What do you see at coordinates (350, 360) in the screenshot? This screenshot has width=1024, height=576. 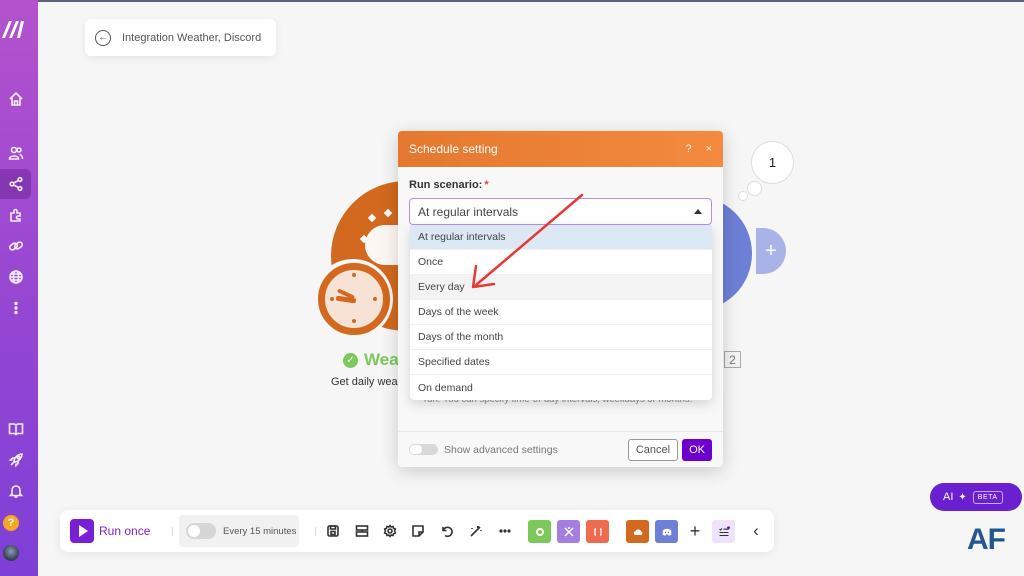 I see `check-icon: ✓` at bounding box center [350, 360].